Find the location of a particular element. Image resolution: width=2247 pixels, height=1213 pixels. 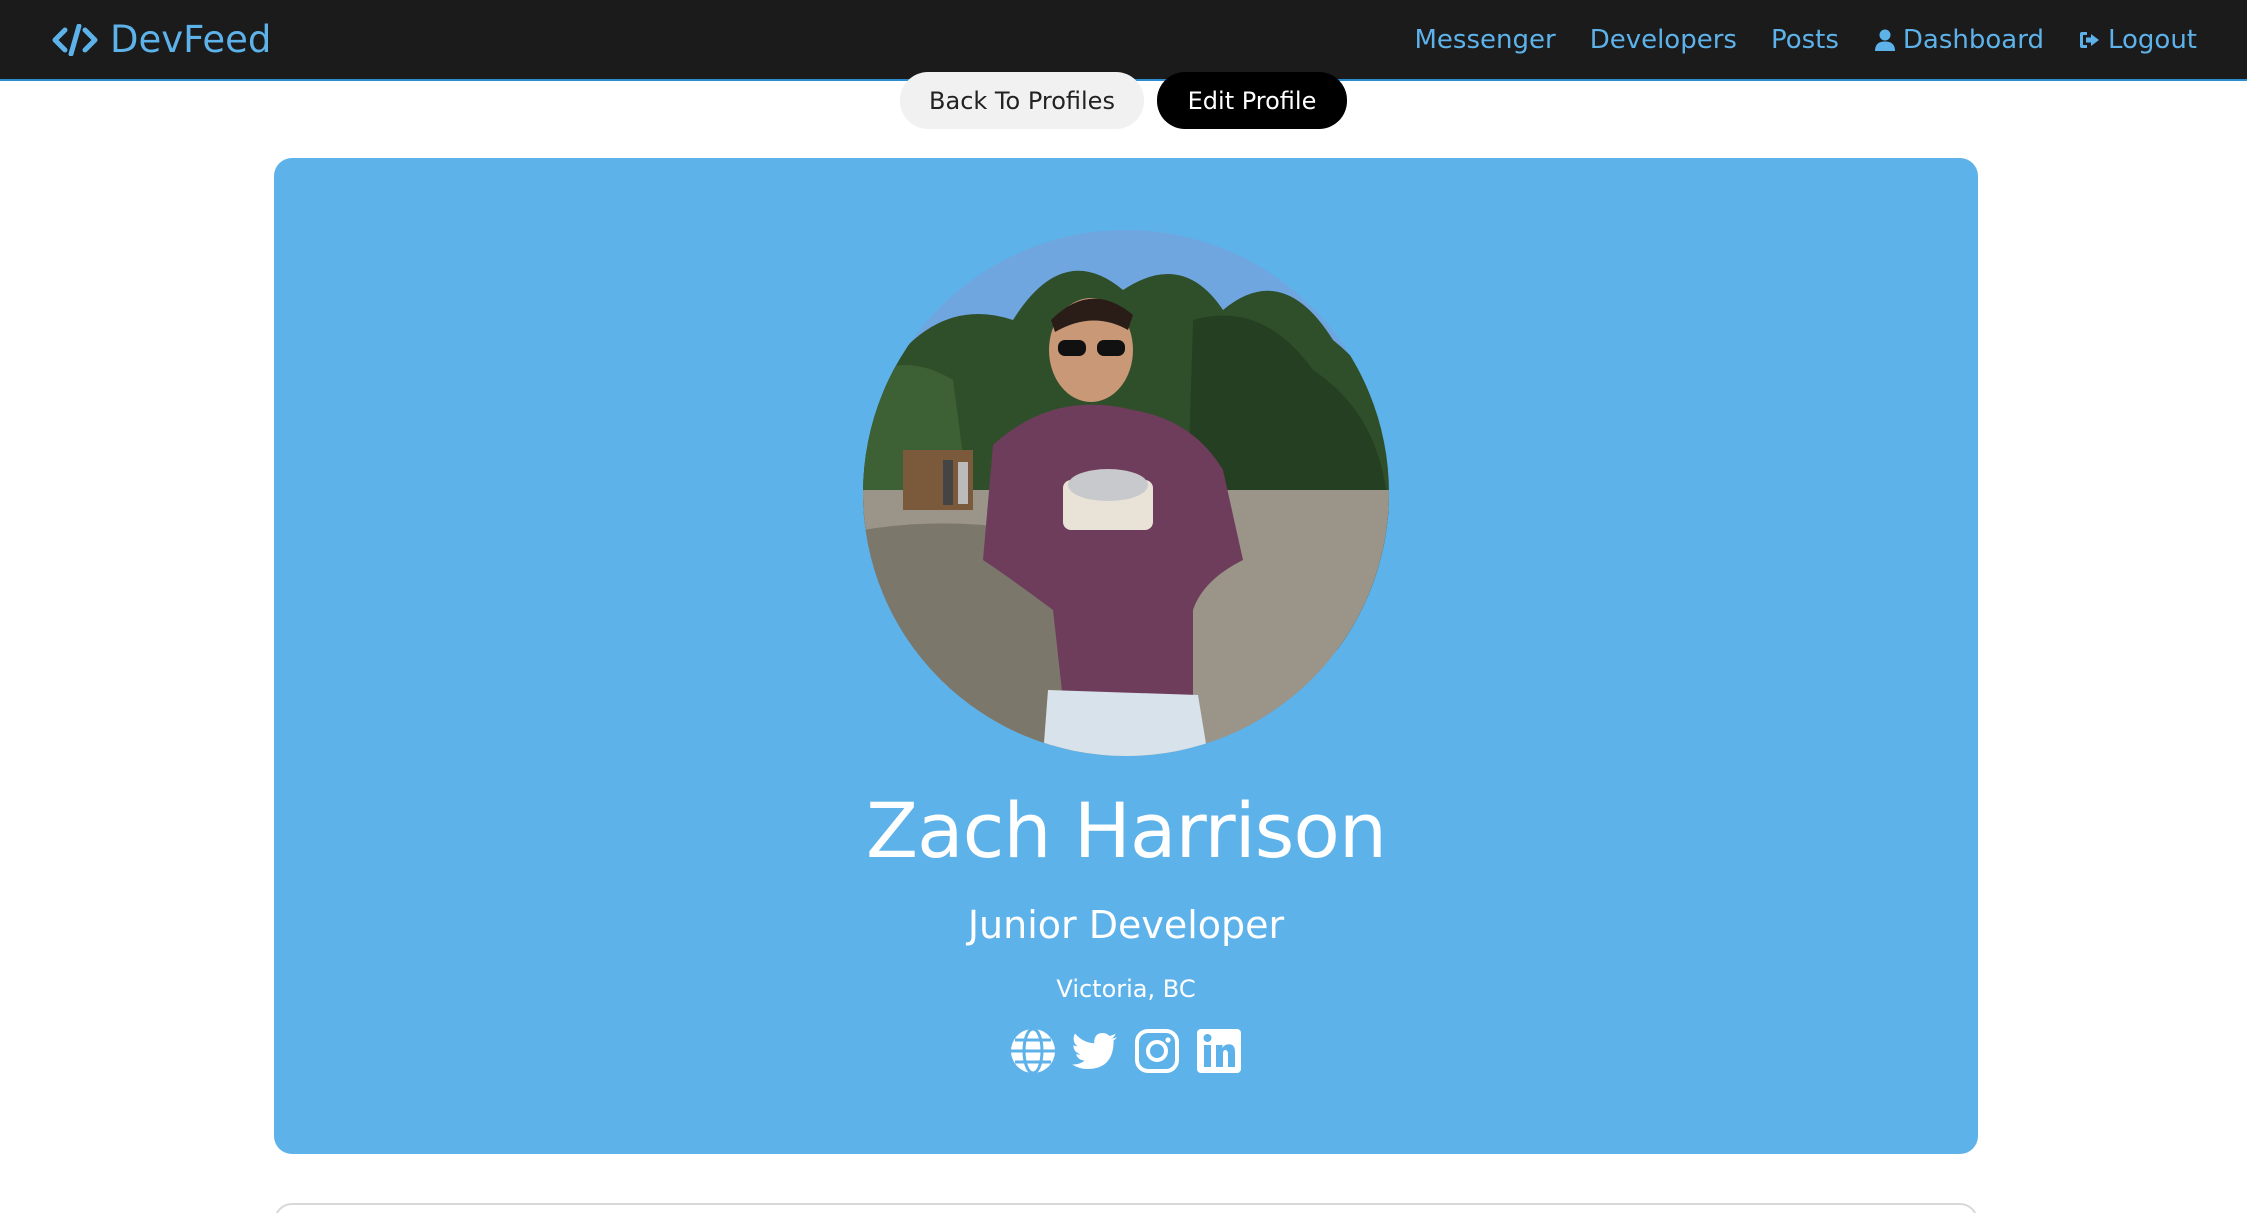

profile-location: Victoria, BC is located at coordinates (1126, 989).